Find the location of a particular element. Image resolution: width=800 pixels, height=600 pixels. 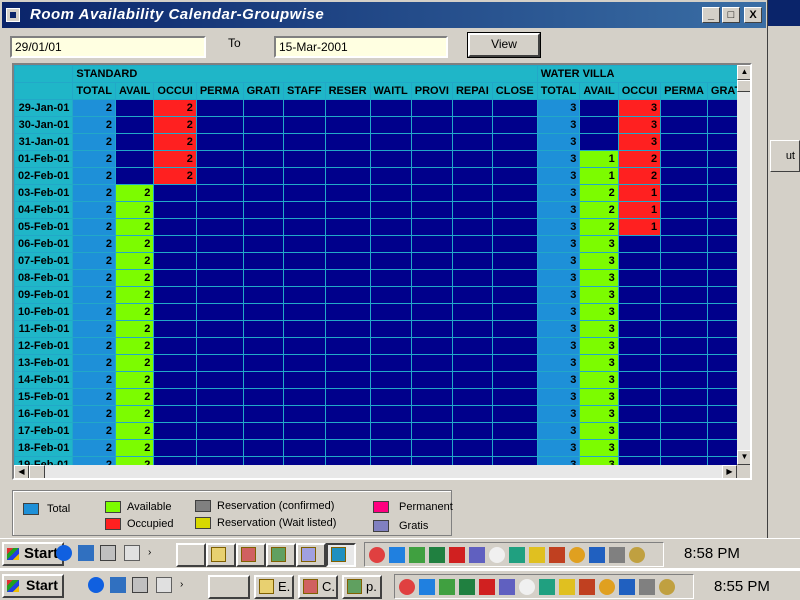

column-header: AVAIL is located at coordinates (599, 91).